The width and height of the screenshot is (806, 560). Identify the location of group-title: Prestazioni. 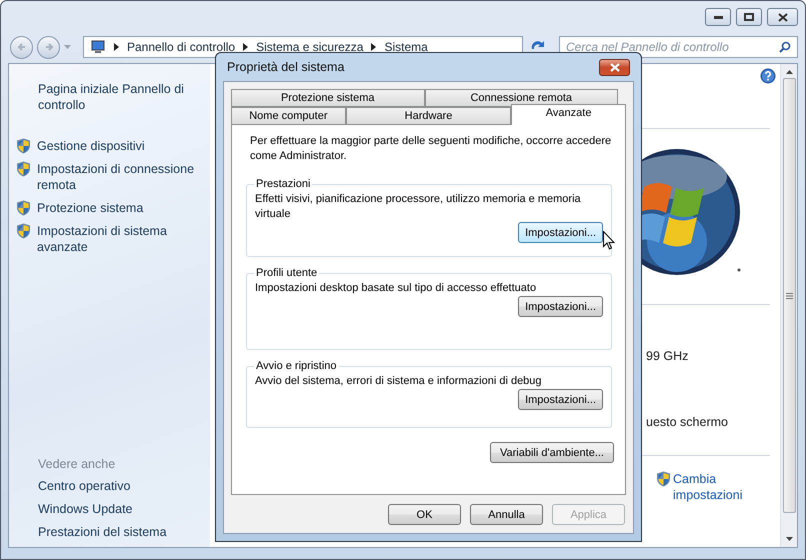
(283, 184).